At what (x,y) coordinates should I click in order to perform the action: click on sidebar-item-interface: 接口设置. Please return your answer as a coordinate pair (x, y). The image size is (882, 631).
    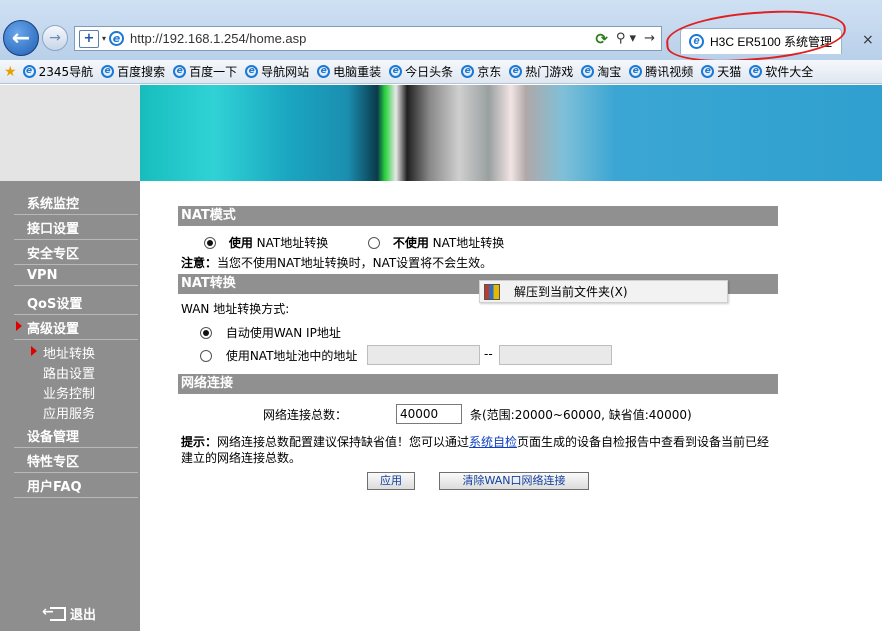
    Looking at the image, I should click on (76, 229).